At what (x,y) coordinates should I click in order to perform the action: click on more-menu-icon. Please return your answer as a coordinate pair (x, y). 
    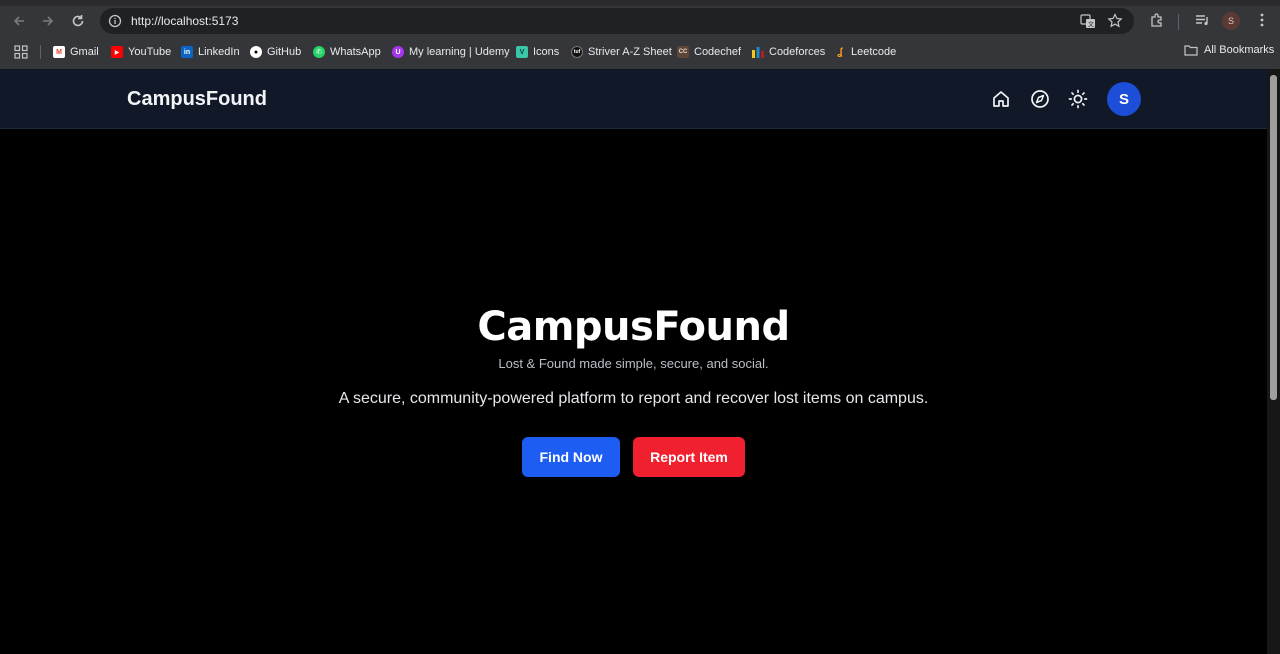
    Looking at the image, I should click on (1262, 20).